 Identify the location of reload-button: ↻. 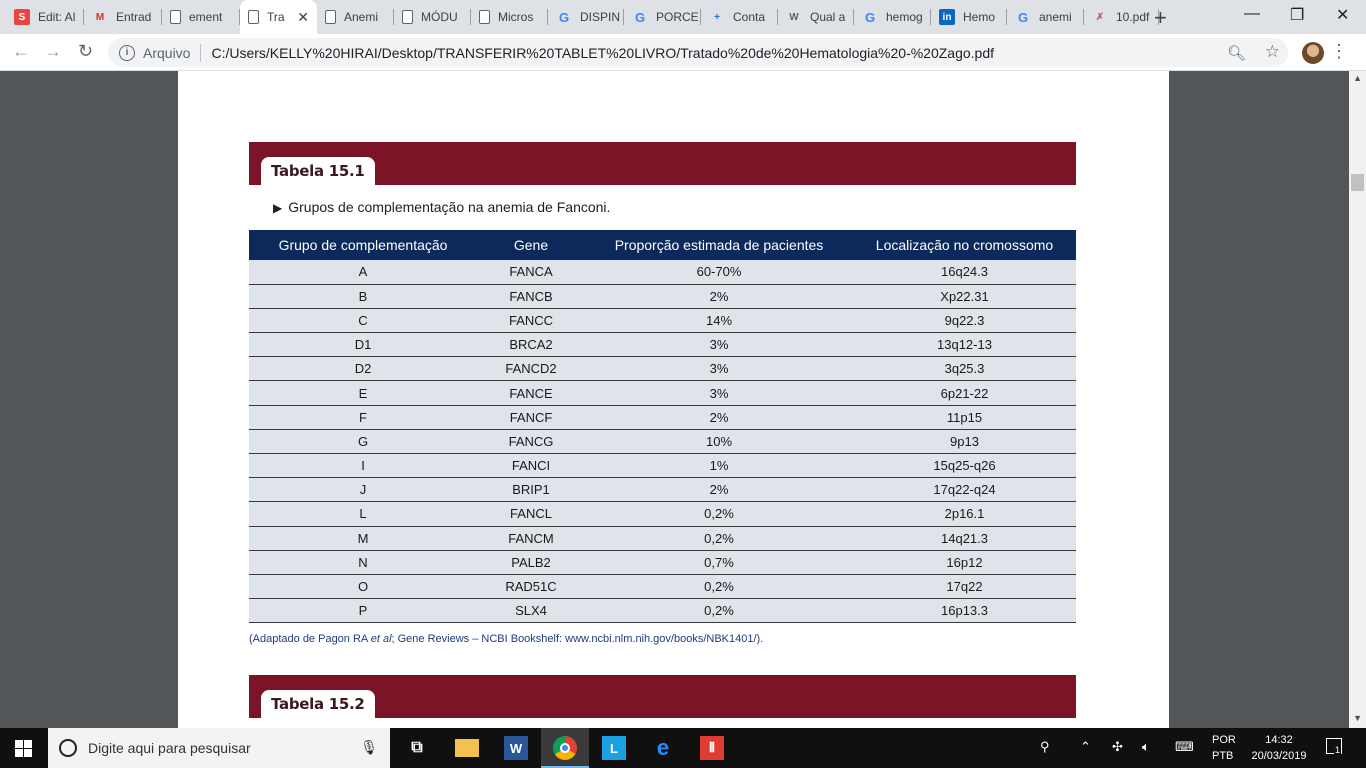
(85, 51).